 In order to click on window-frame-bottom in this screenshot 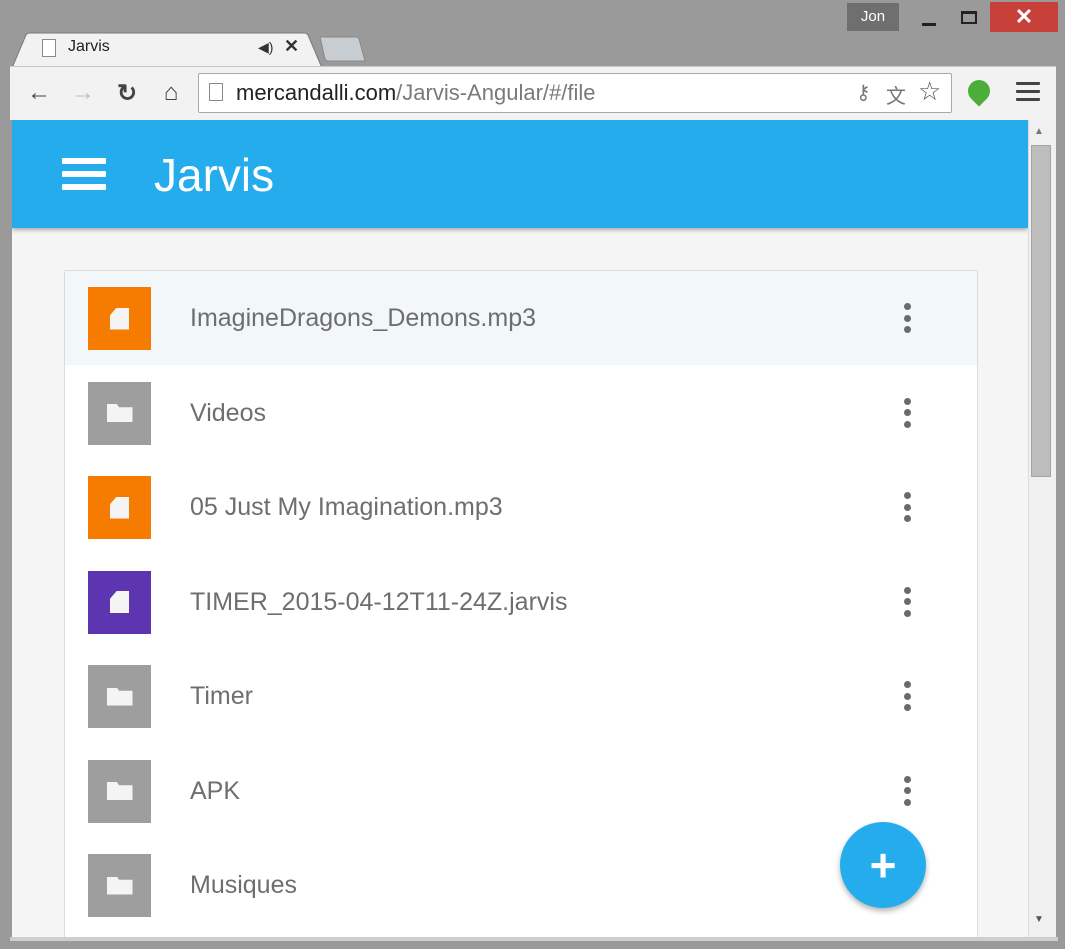, I will do `click(534, 939)`.